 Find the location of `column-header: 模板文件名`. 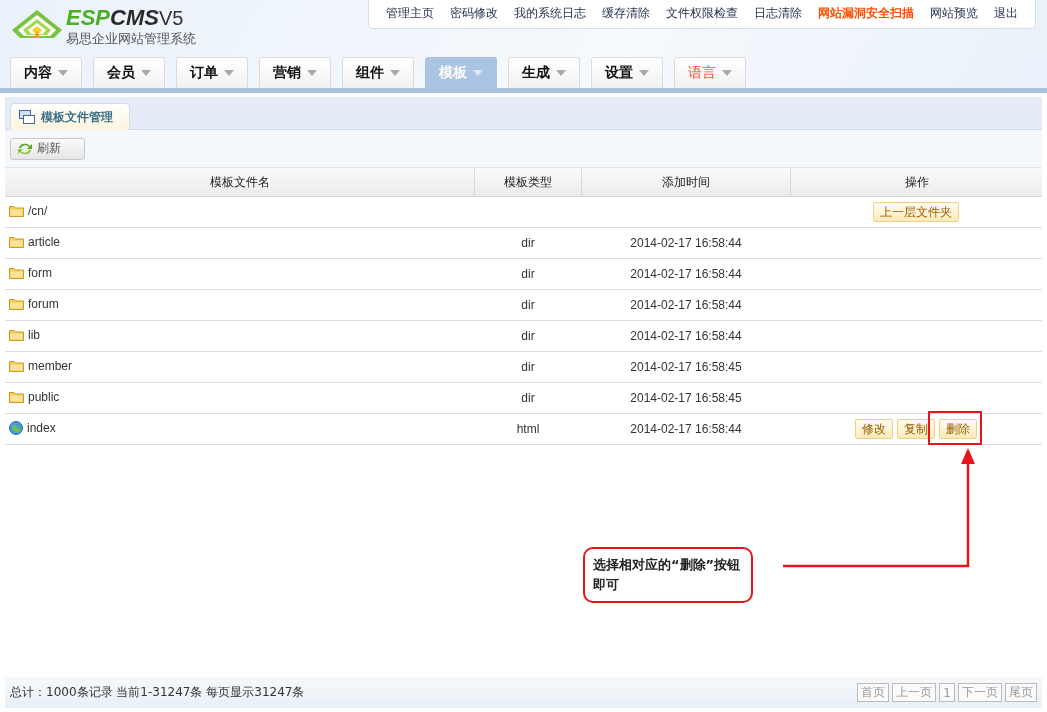

column-header: 模板文件名 is located at coordinates (240, 182).